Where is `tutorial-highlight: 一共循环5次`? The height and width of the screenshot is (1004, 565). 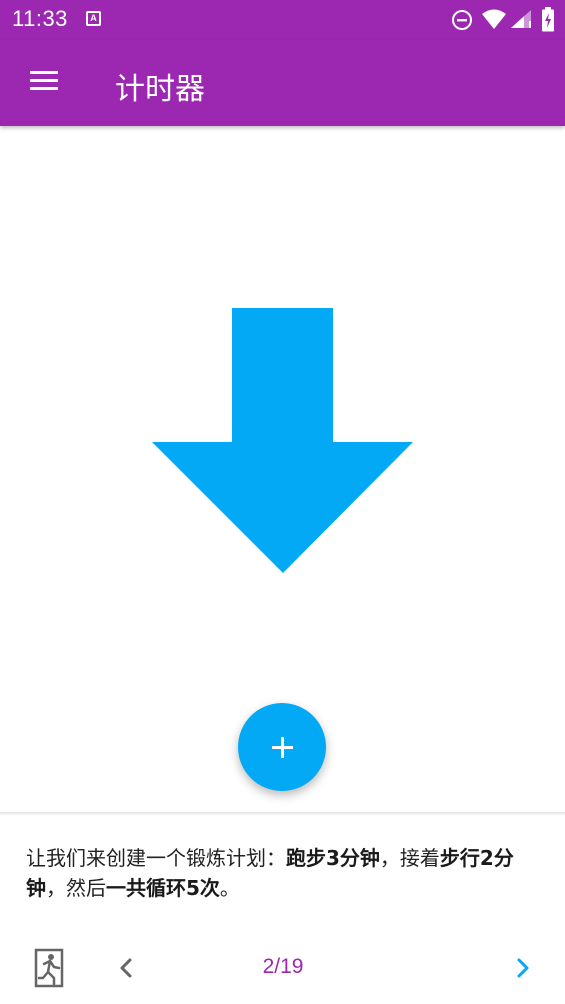 tutorial-highlight: 一共循环5次 is located at coordinates (163, 888).